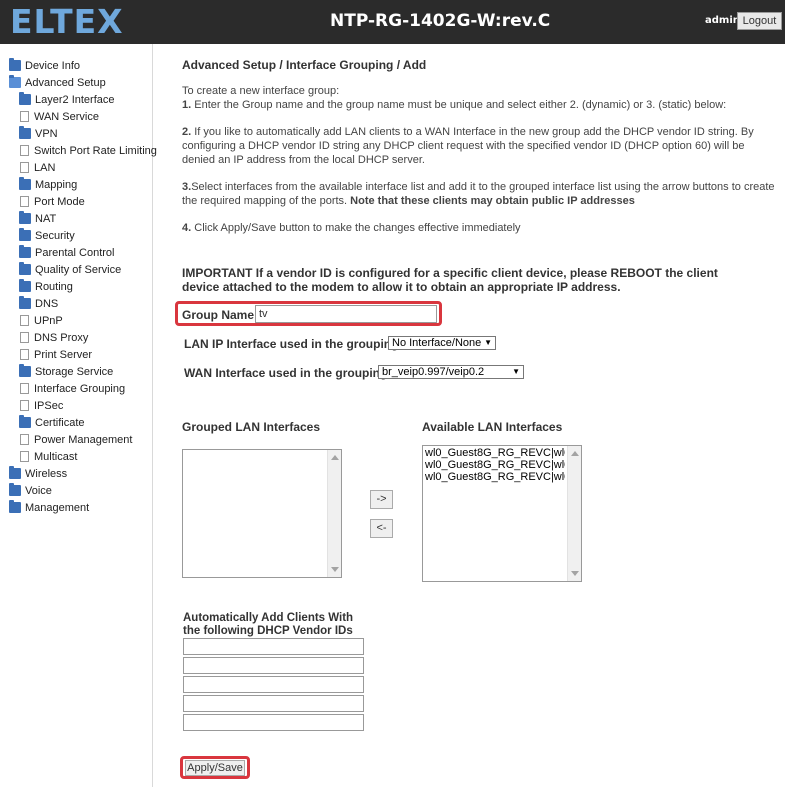  Describe the element at coordinates (74, 372) in the screenshot. I see `sidebar-item-label: Storage Service` at that location.